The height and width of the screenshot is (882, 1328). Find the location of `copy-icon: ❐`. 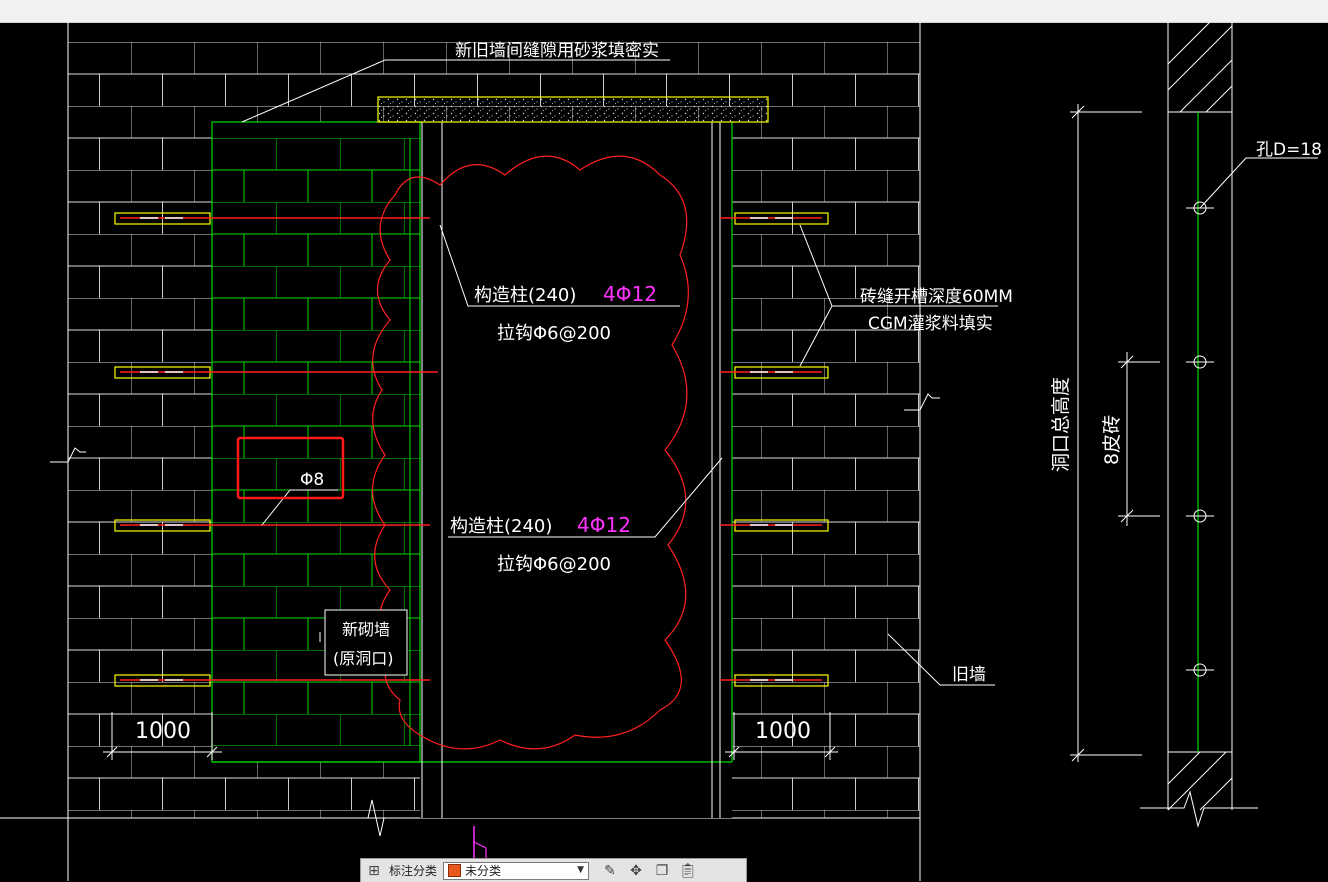

copy-icon: ❐ is located at coordinates (662, 870).